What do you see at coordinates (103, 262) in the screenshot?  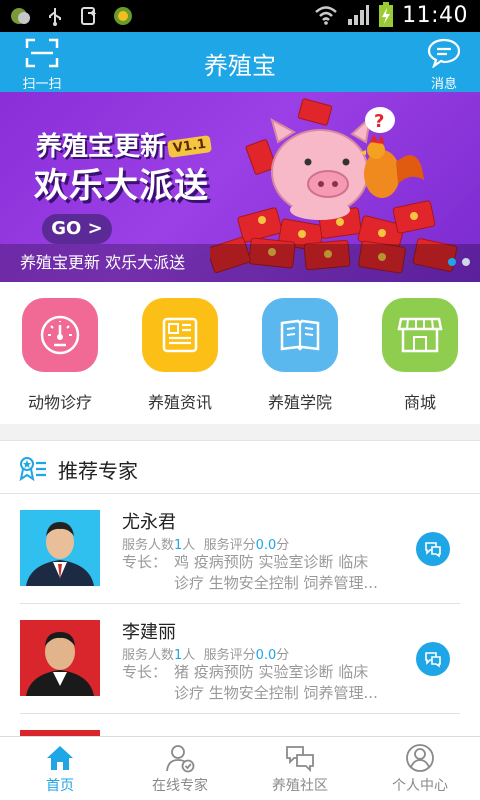 I see `banner-caption: 养殖宝更新 欢乐大派送` at bounding box center [103, 262].